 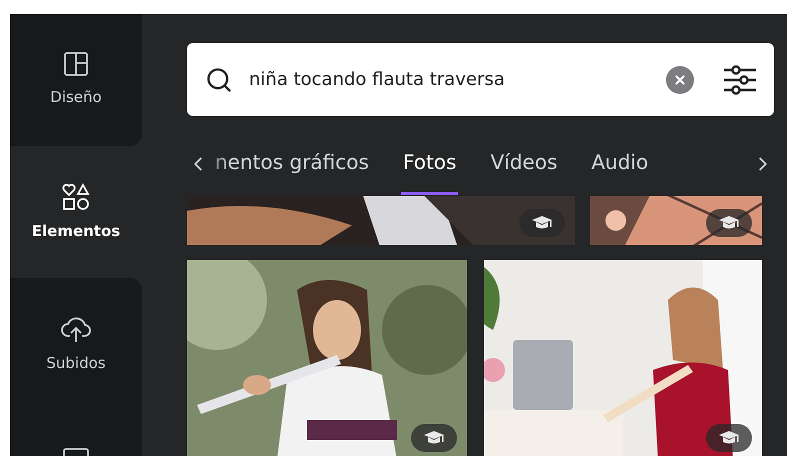 I want to click on search-input: niña tocando flauta traversa, so click(x=449, y=79).